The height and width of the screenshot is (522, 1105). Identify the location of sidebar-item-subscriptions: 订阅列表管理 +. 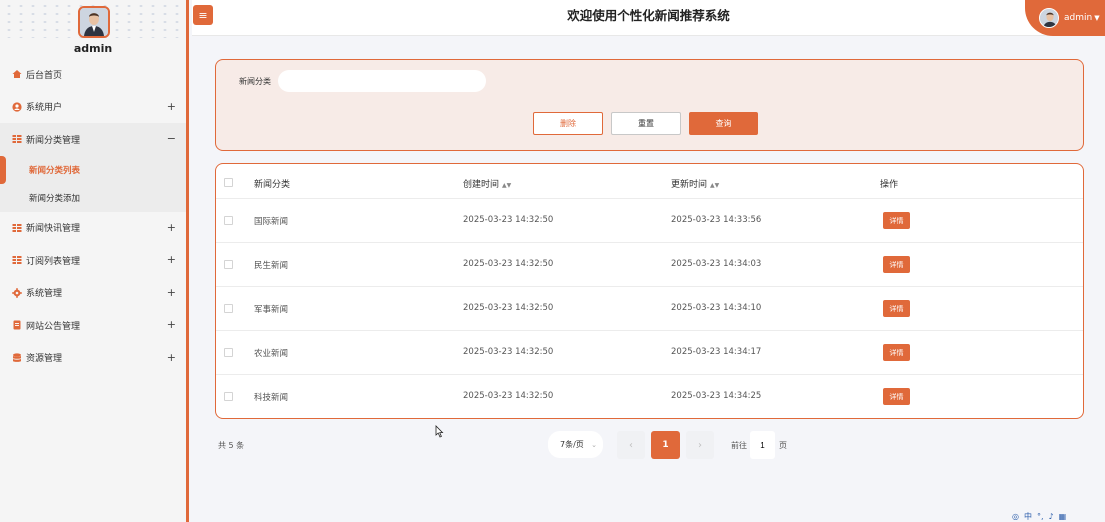
(93, 260).